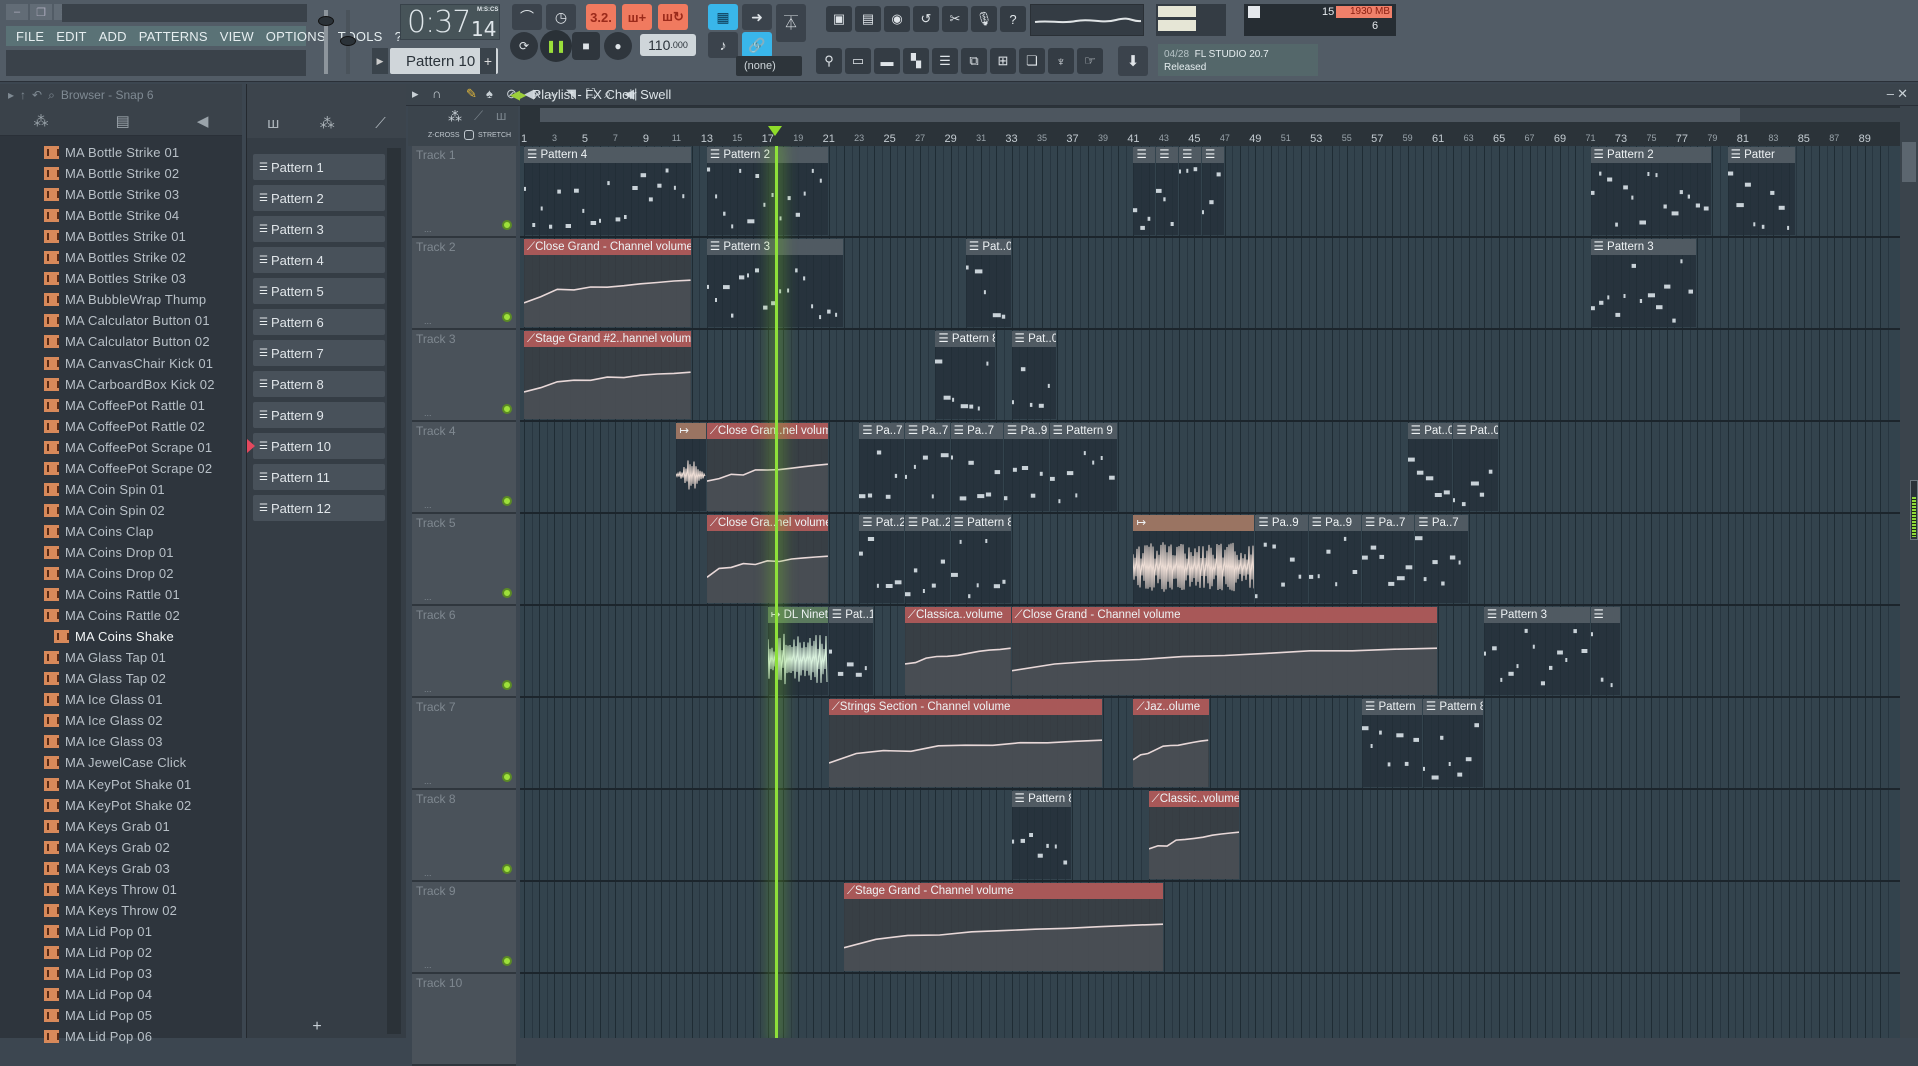  I want to click on plugin-picker-button: ⧉, so click(974, 61).